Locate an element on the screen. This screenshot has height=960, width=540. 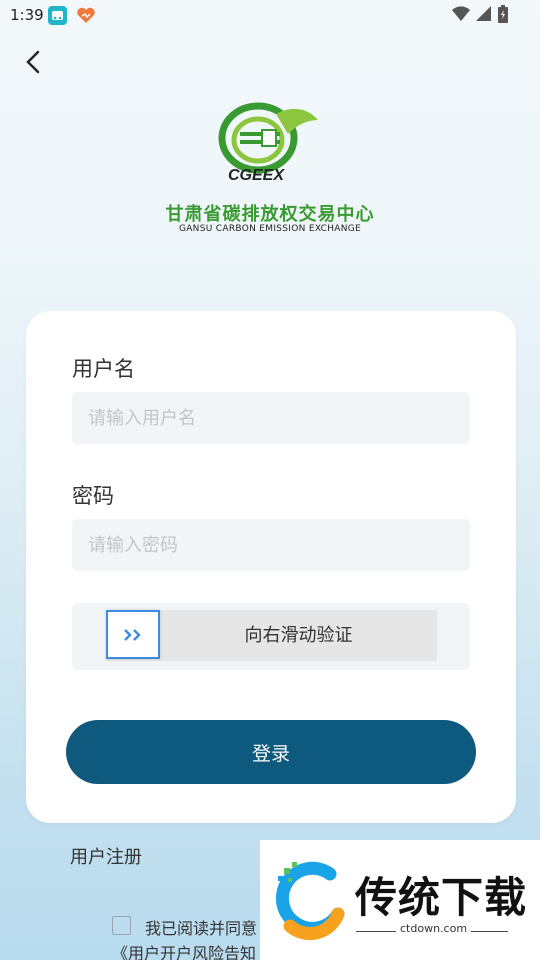
back-button is located at coordinates (34, 62).